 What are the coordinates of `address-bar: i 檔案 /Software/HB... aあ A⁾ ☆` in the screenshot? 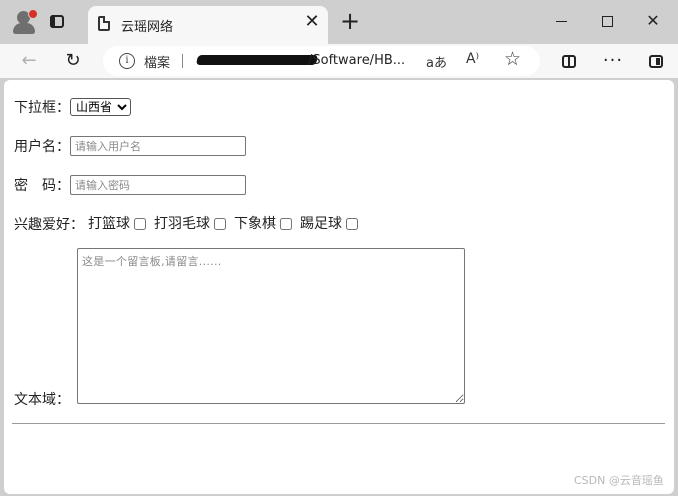 It's located at (321, 61).